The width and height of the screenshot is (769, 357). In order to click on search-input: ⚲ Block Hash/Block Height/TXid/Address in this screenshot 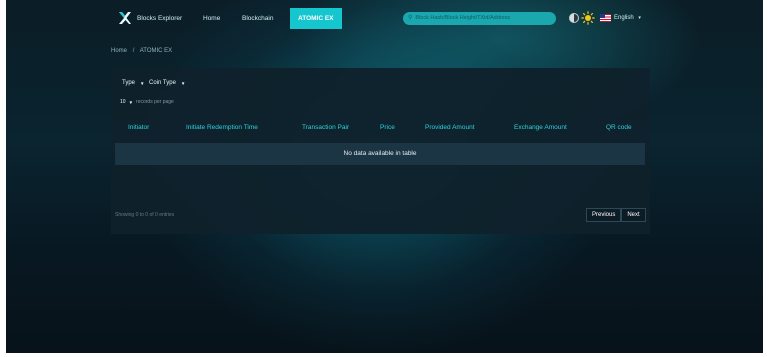, I will do `click(479, 18)`.